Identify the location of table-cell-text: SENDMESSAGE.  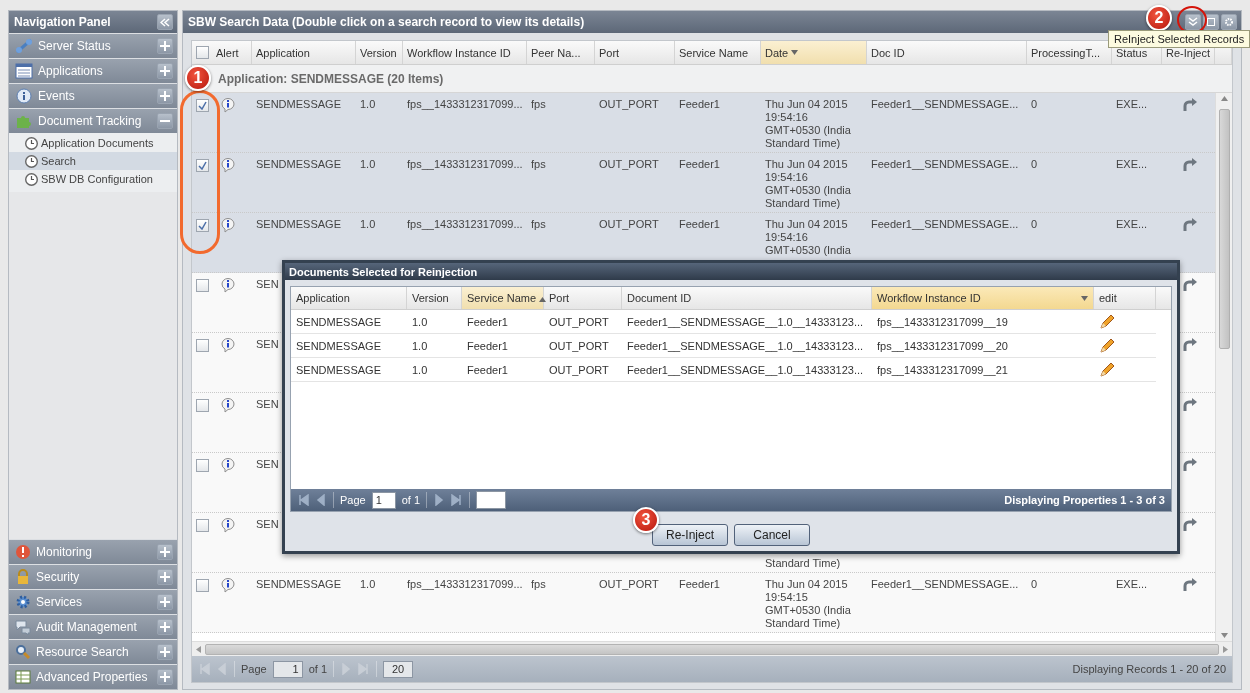
(298, 164).